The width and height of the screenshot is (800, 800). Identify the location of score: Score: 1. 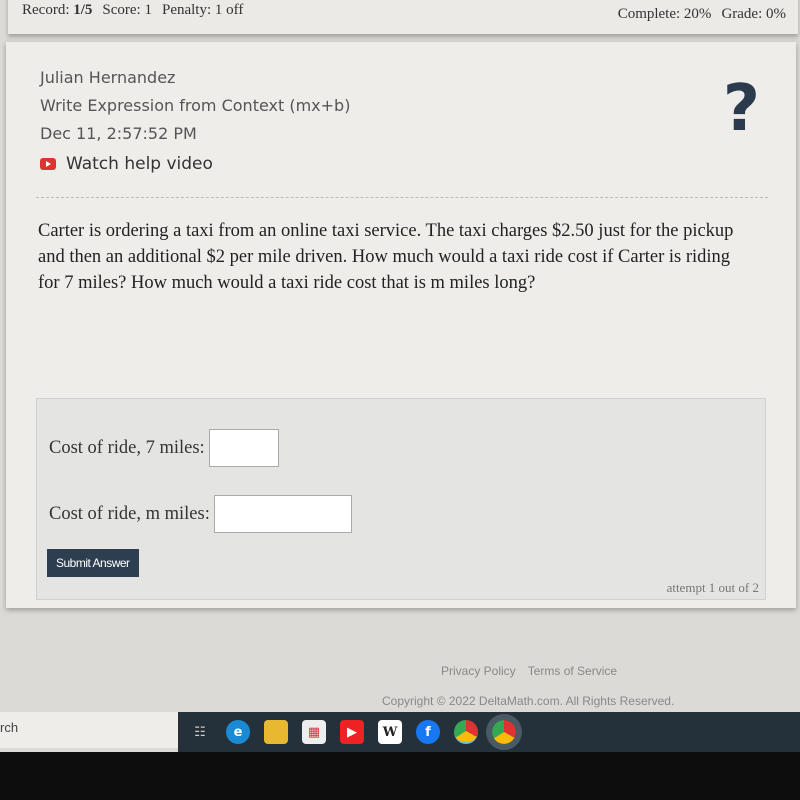
(127, 10).